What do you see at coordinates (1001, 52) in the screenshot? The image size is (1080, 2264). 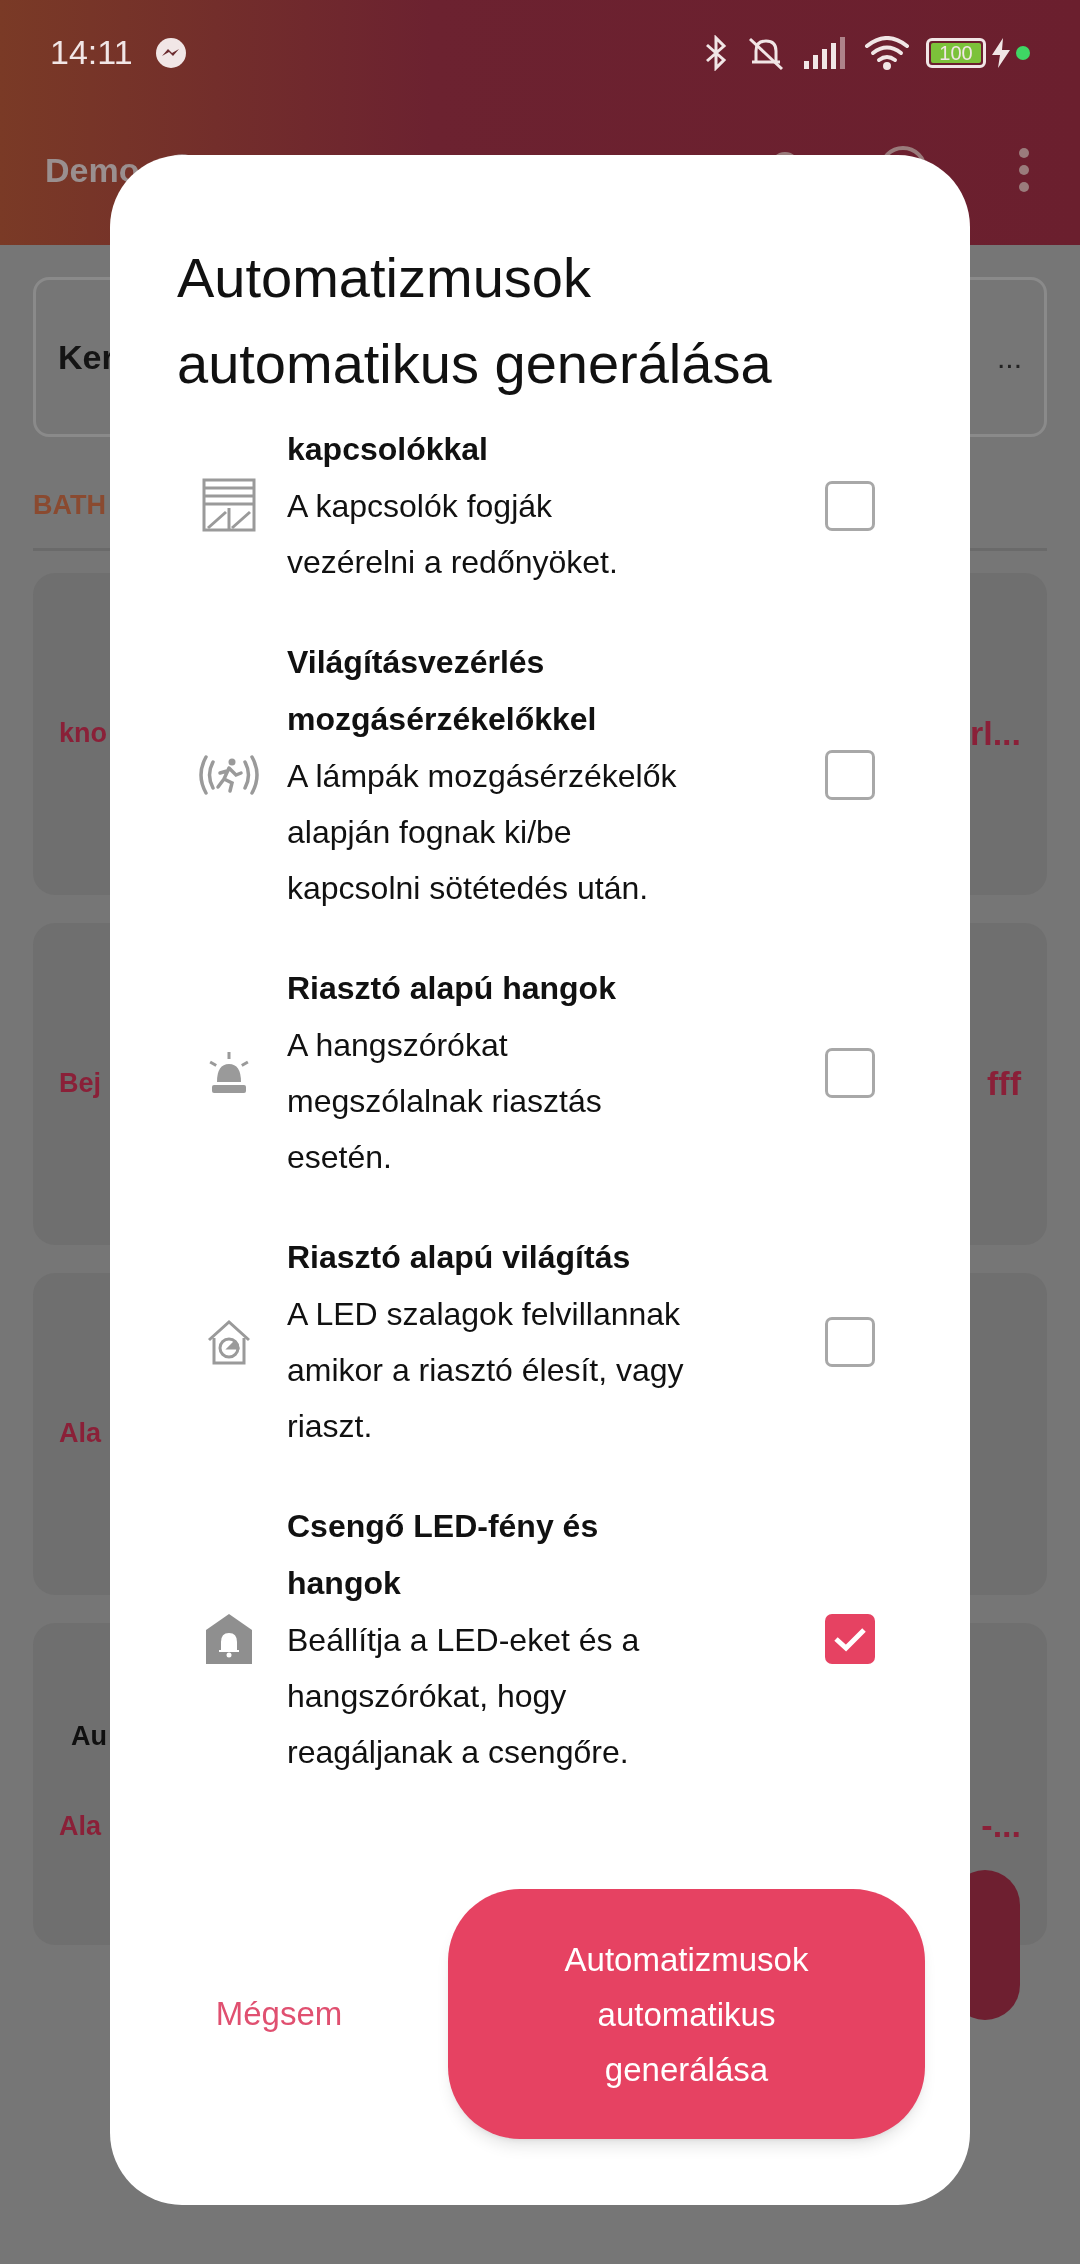 I see `charging-icon` at bounding box center [1001, 52].